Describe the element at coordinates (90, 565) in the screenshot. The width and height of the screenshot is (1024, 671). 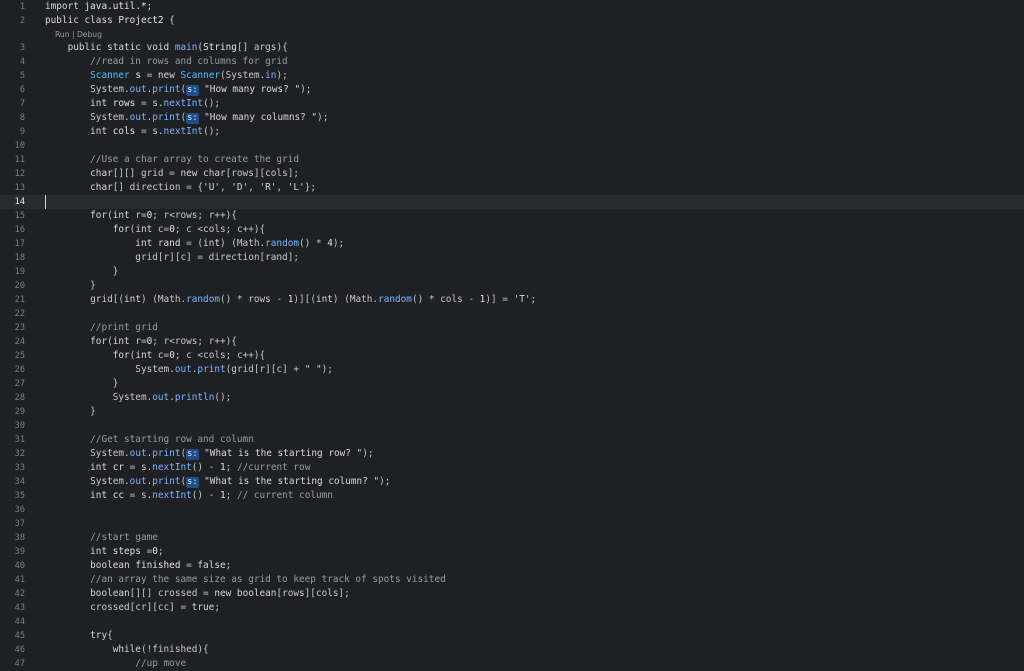
I see `code-token: boolean` at that location.